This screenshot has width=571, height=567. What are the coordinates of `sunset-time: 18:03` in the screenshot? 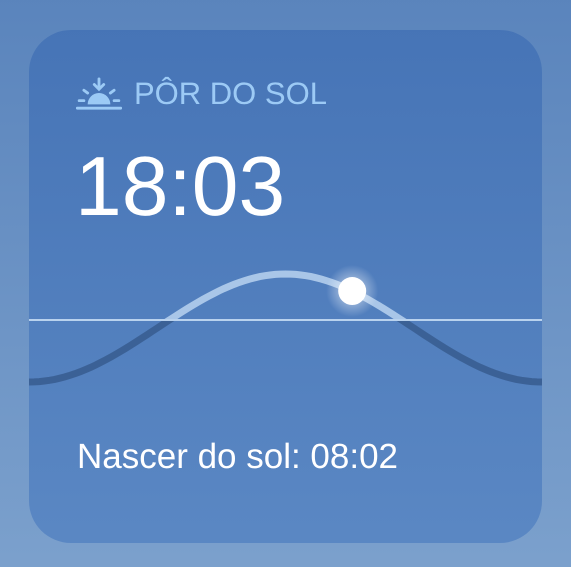 It's located at (180, 186).